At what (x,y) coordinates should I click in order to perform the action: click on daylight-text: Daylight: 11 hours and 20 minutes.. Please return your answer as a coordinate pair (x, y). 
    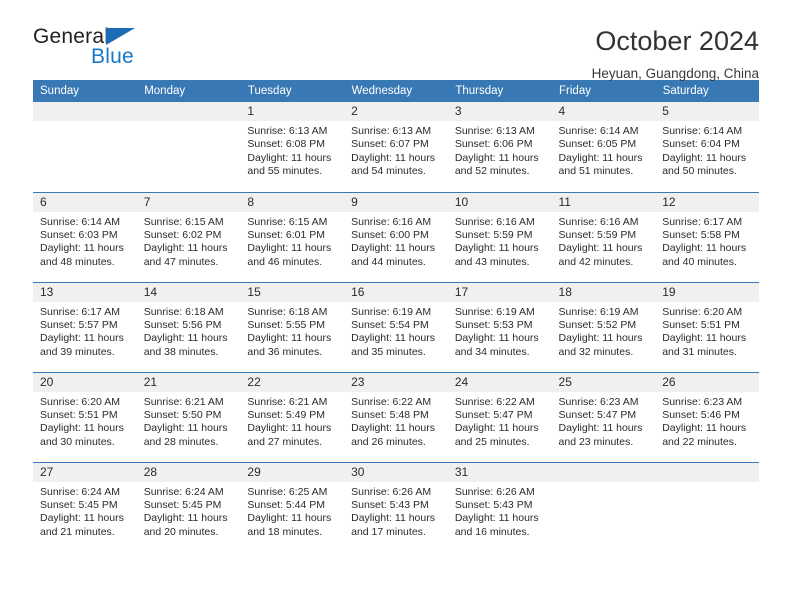
    Looking at the image, I should click on (185, 525).